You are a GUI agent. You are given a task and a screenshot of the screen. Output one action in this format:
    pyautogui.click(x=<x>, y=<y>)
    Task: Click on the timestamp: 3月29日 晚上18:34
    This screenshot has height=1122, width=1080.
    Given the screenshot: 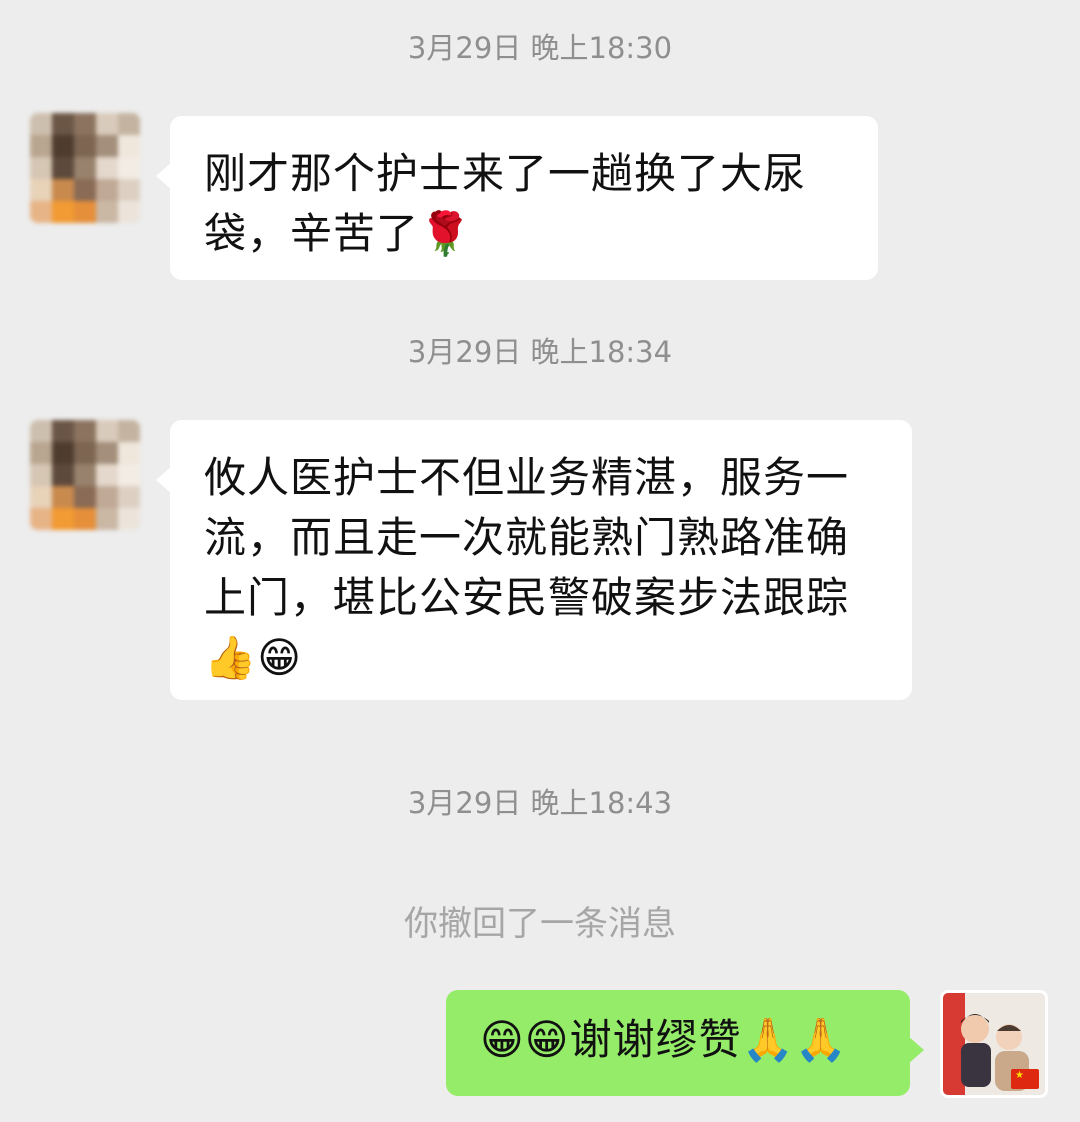 What is the action you would take?
    pyautogui.click(x=540, y=352)
    